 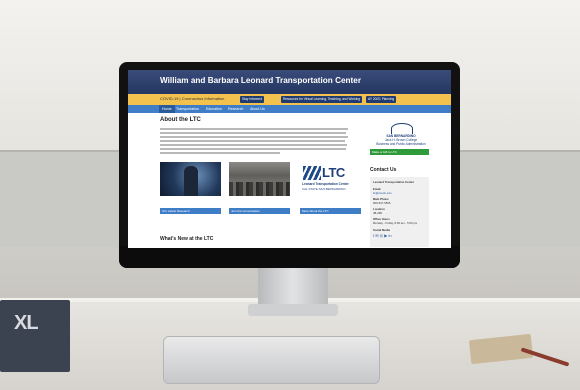 What do you see at coordinates (254, 142) in the screenshot?
I see `about-paragraph` at bounding box center [254, 142].